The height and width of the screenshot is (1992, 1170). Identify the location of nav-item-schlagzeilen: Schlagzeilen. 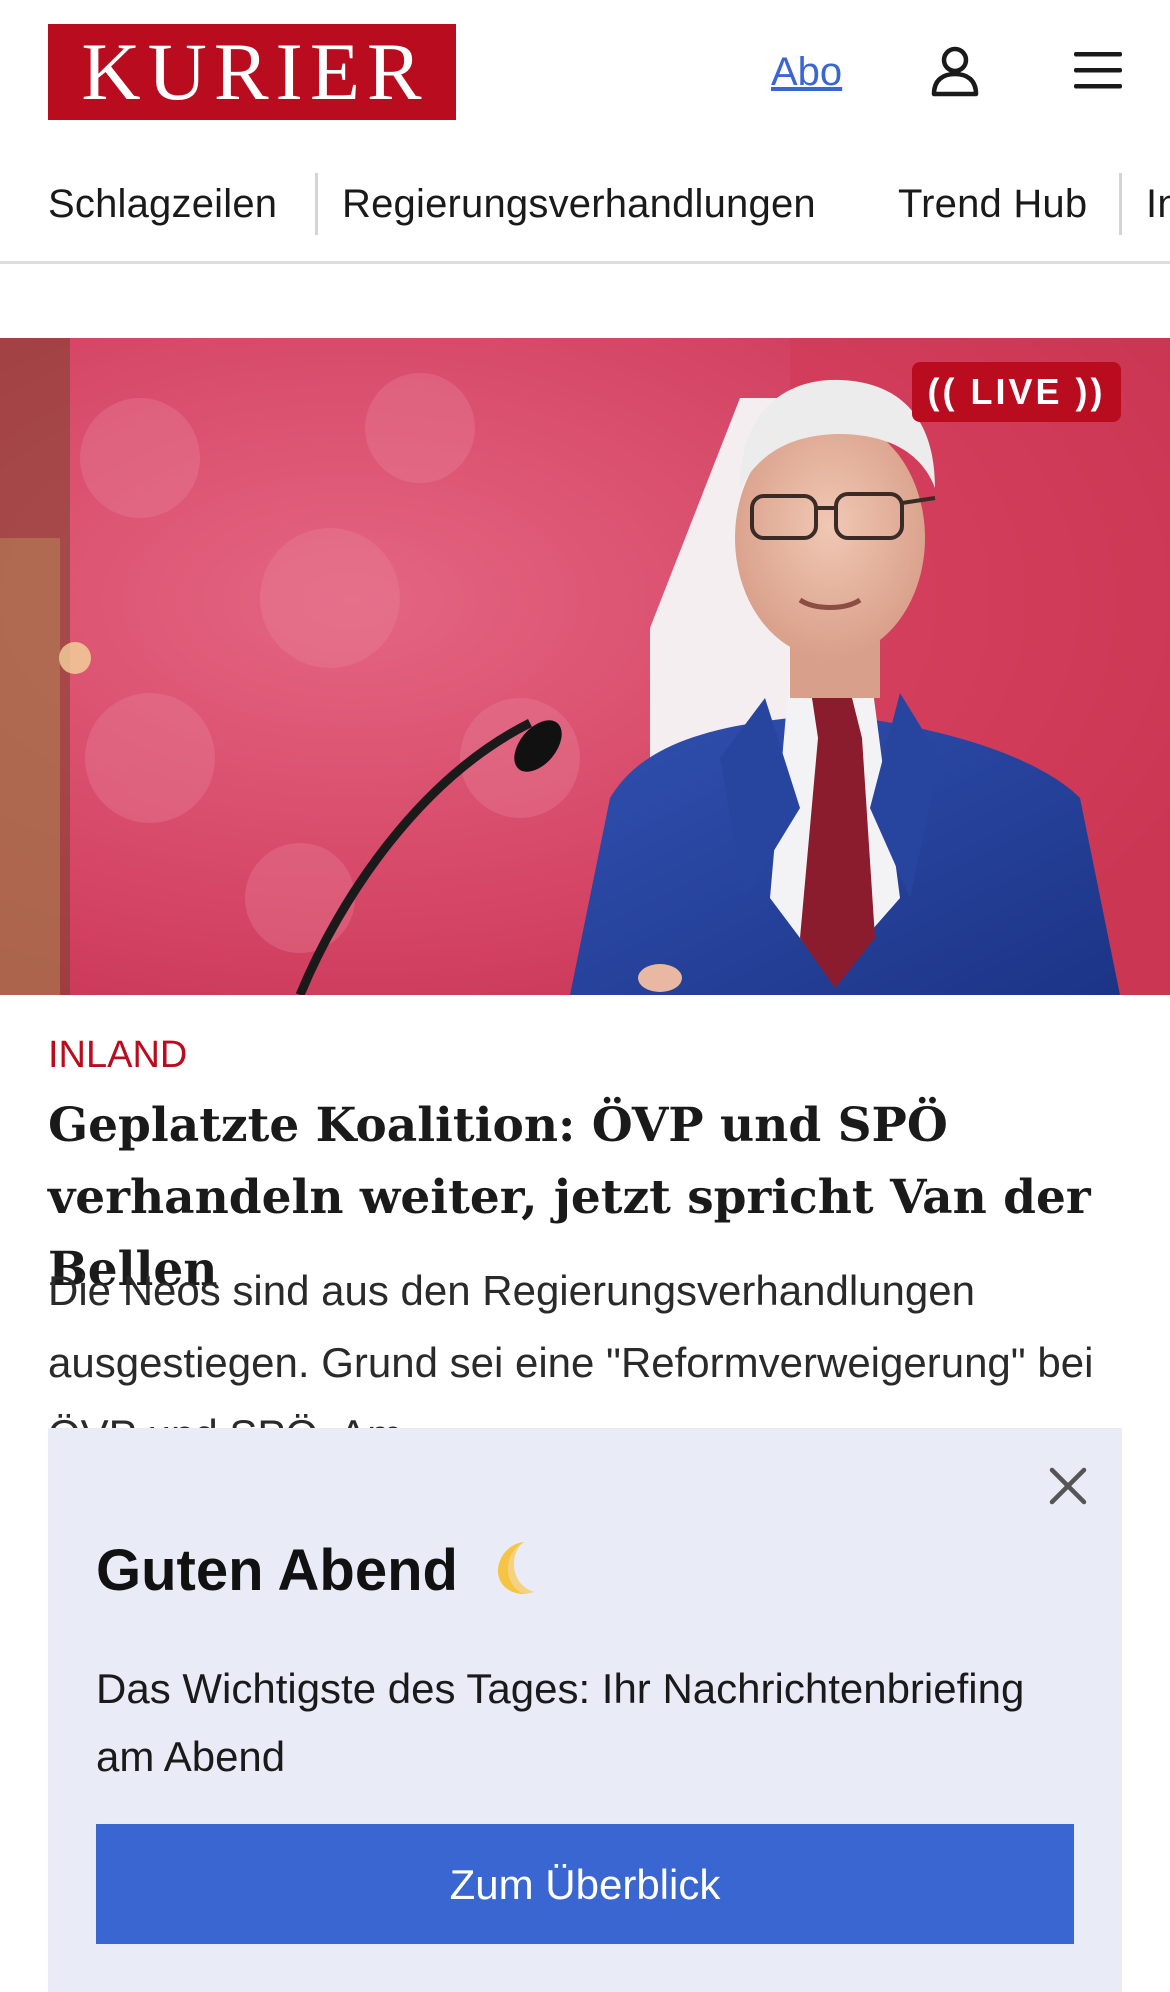
(162, 204).